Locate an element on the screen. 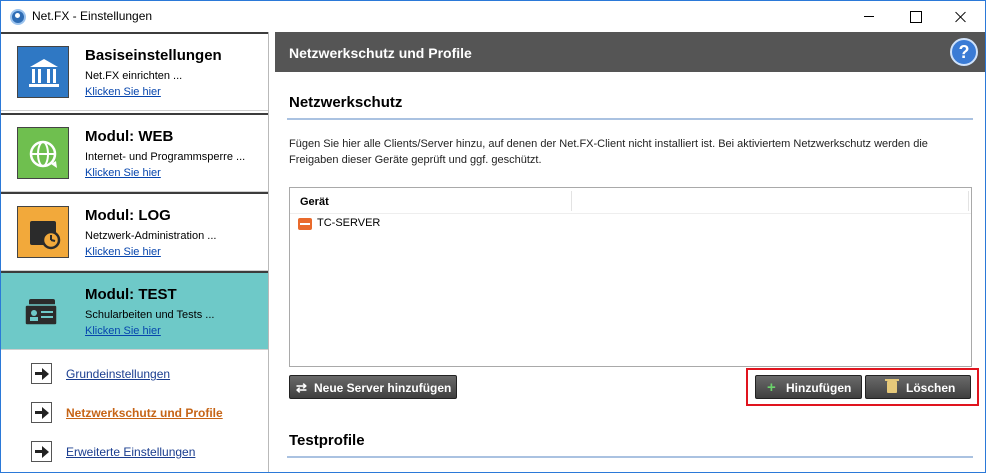 The height and width of the screenshot is (473, 986). globe-icon is located at coordinates (43, 153).